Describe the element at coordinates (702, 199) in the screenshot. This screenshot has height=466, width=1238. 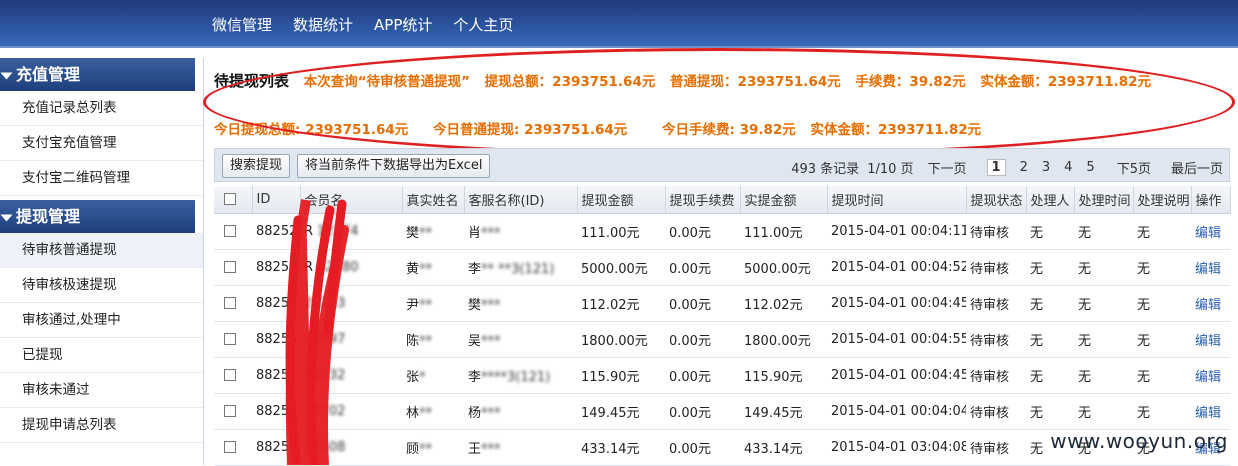
I see `col-header: 提现手续费` at that location.